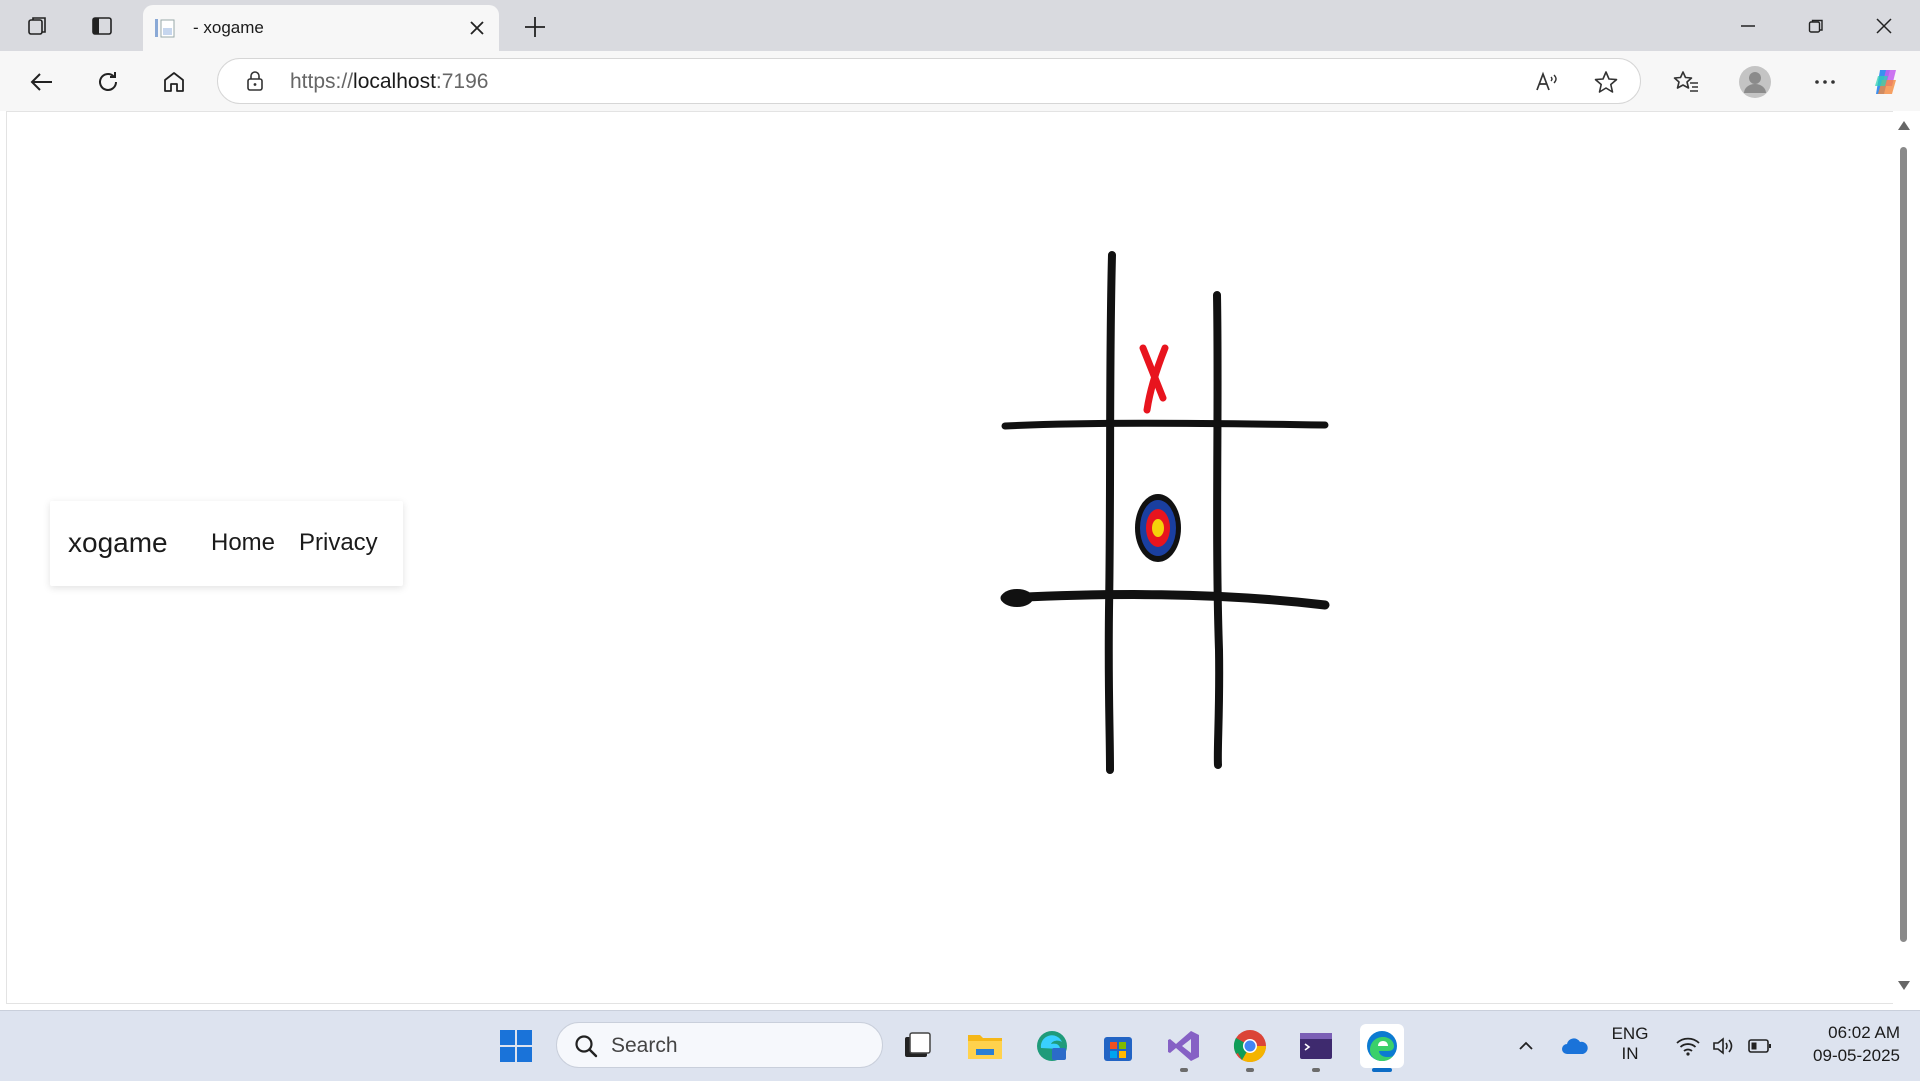  I want to click on start-windows-icon, so click(516, 1046).